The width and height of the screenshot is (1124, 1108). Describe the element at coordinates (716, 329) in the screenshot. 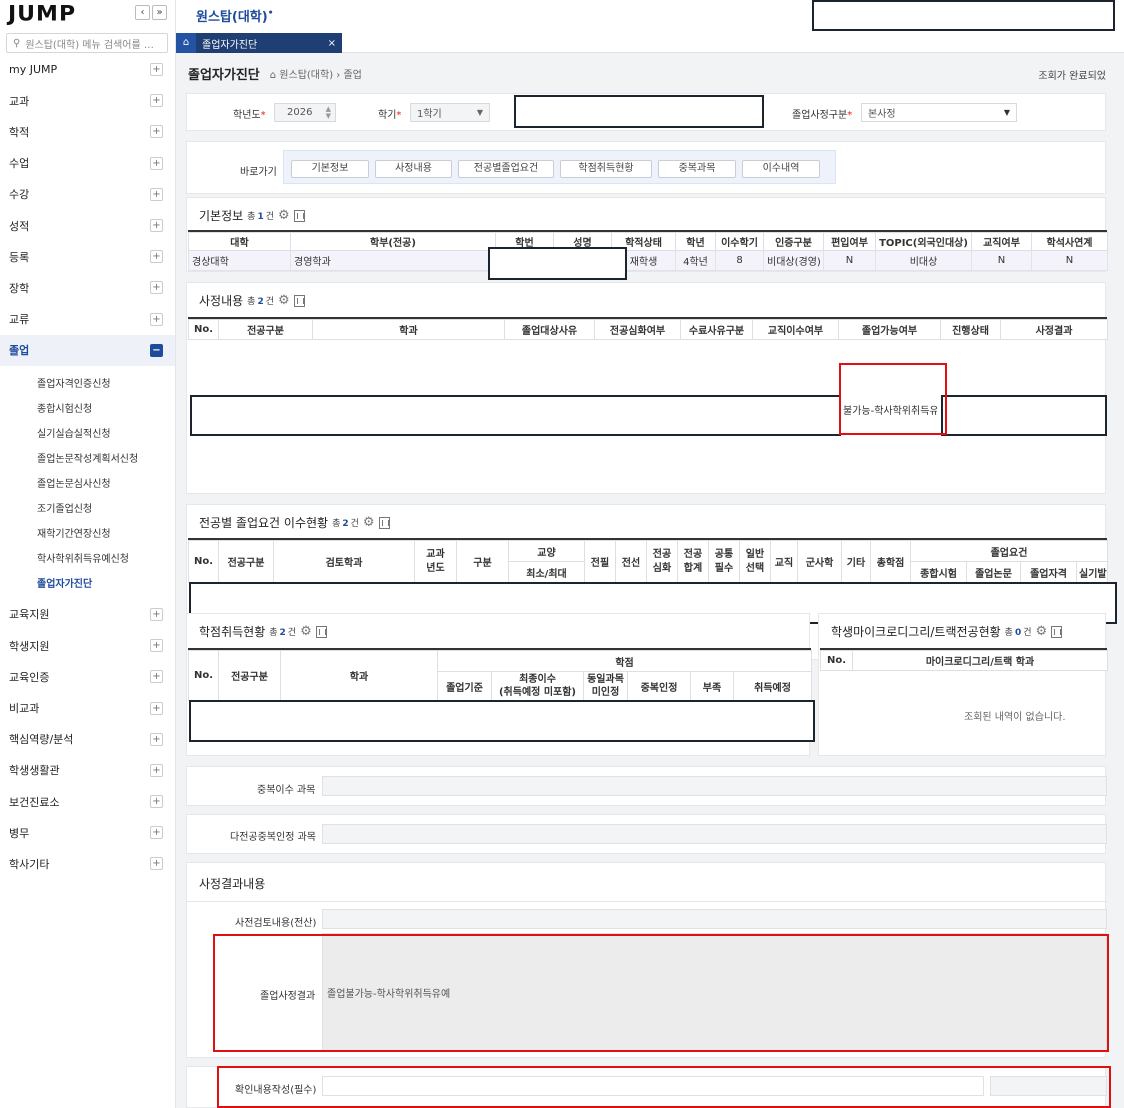

I see `column-header: 수료사유구분` at that location.